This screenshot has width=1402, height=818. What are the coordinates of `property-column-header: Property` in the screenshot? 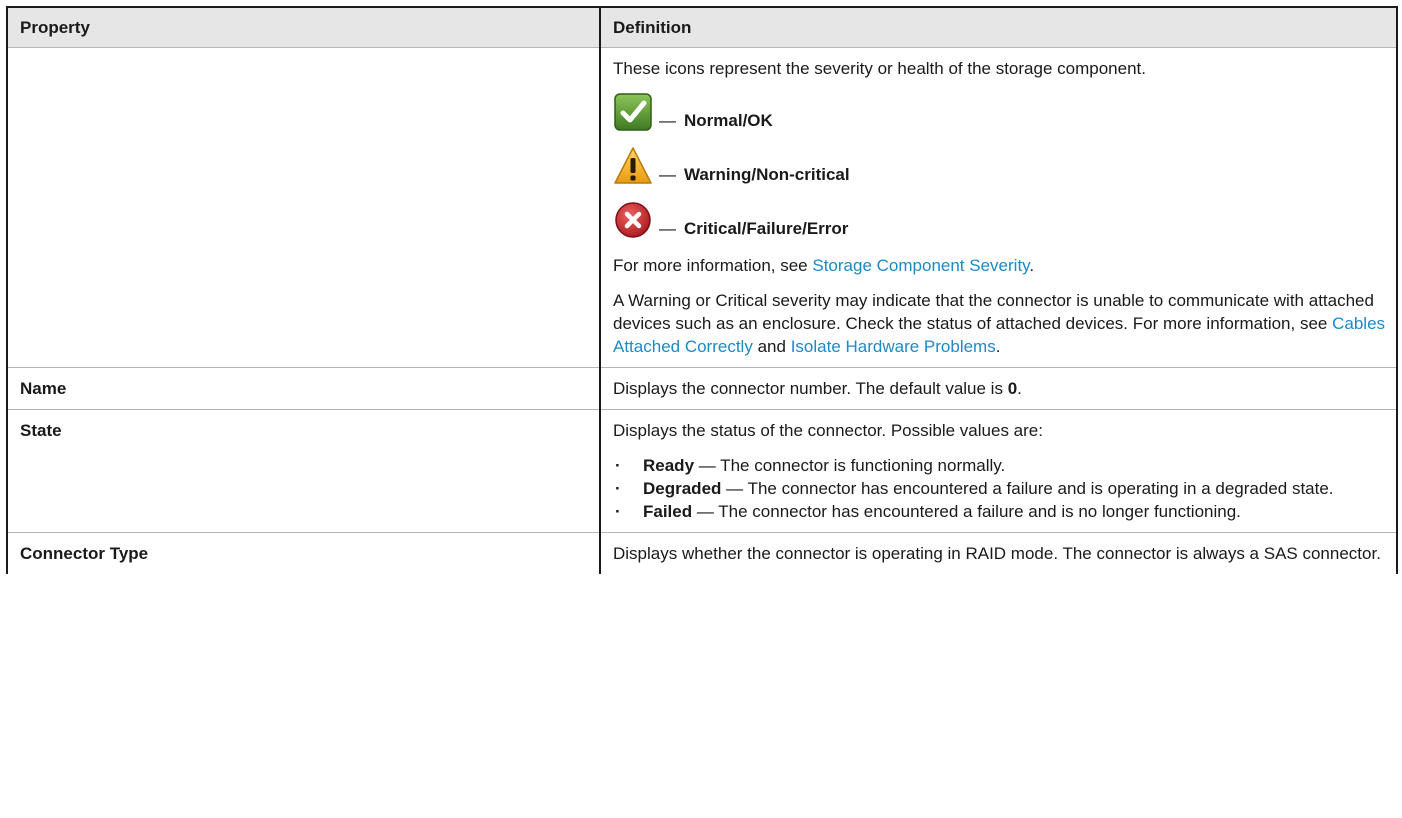 It's located at (303, 27).